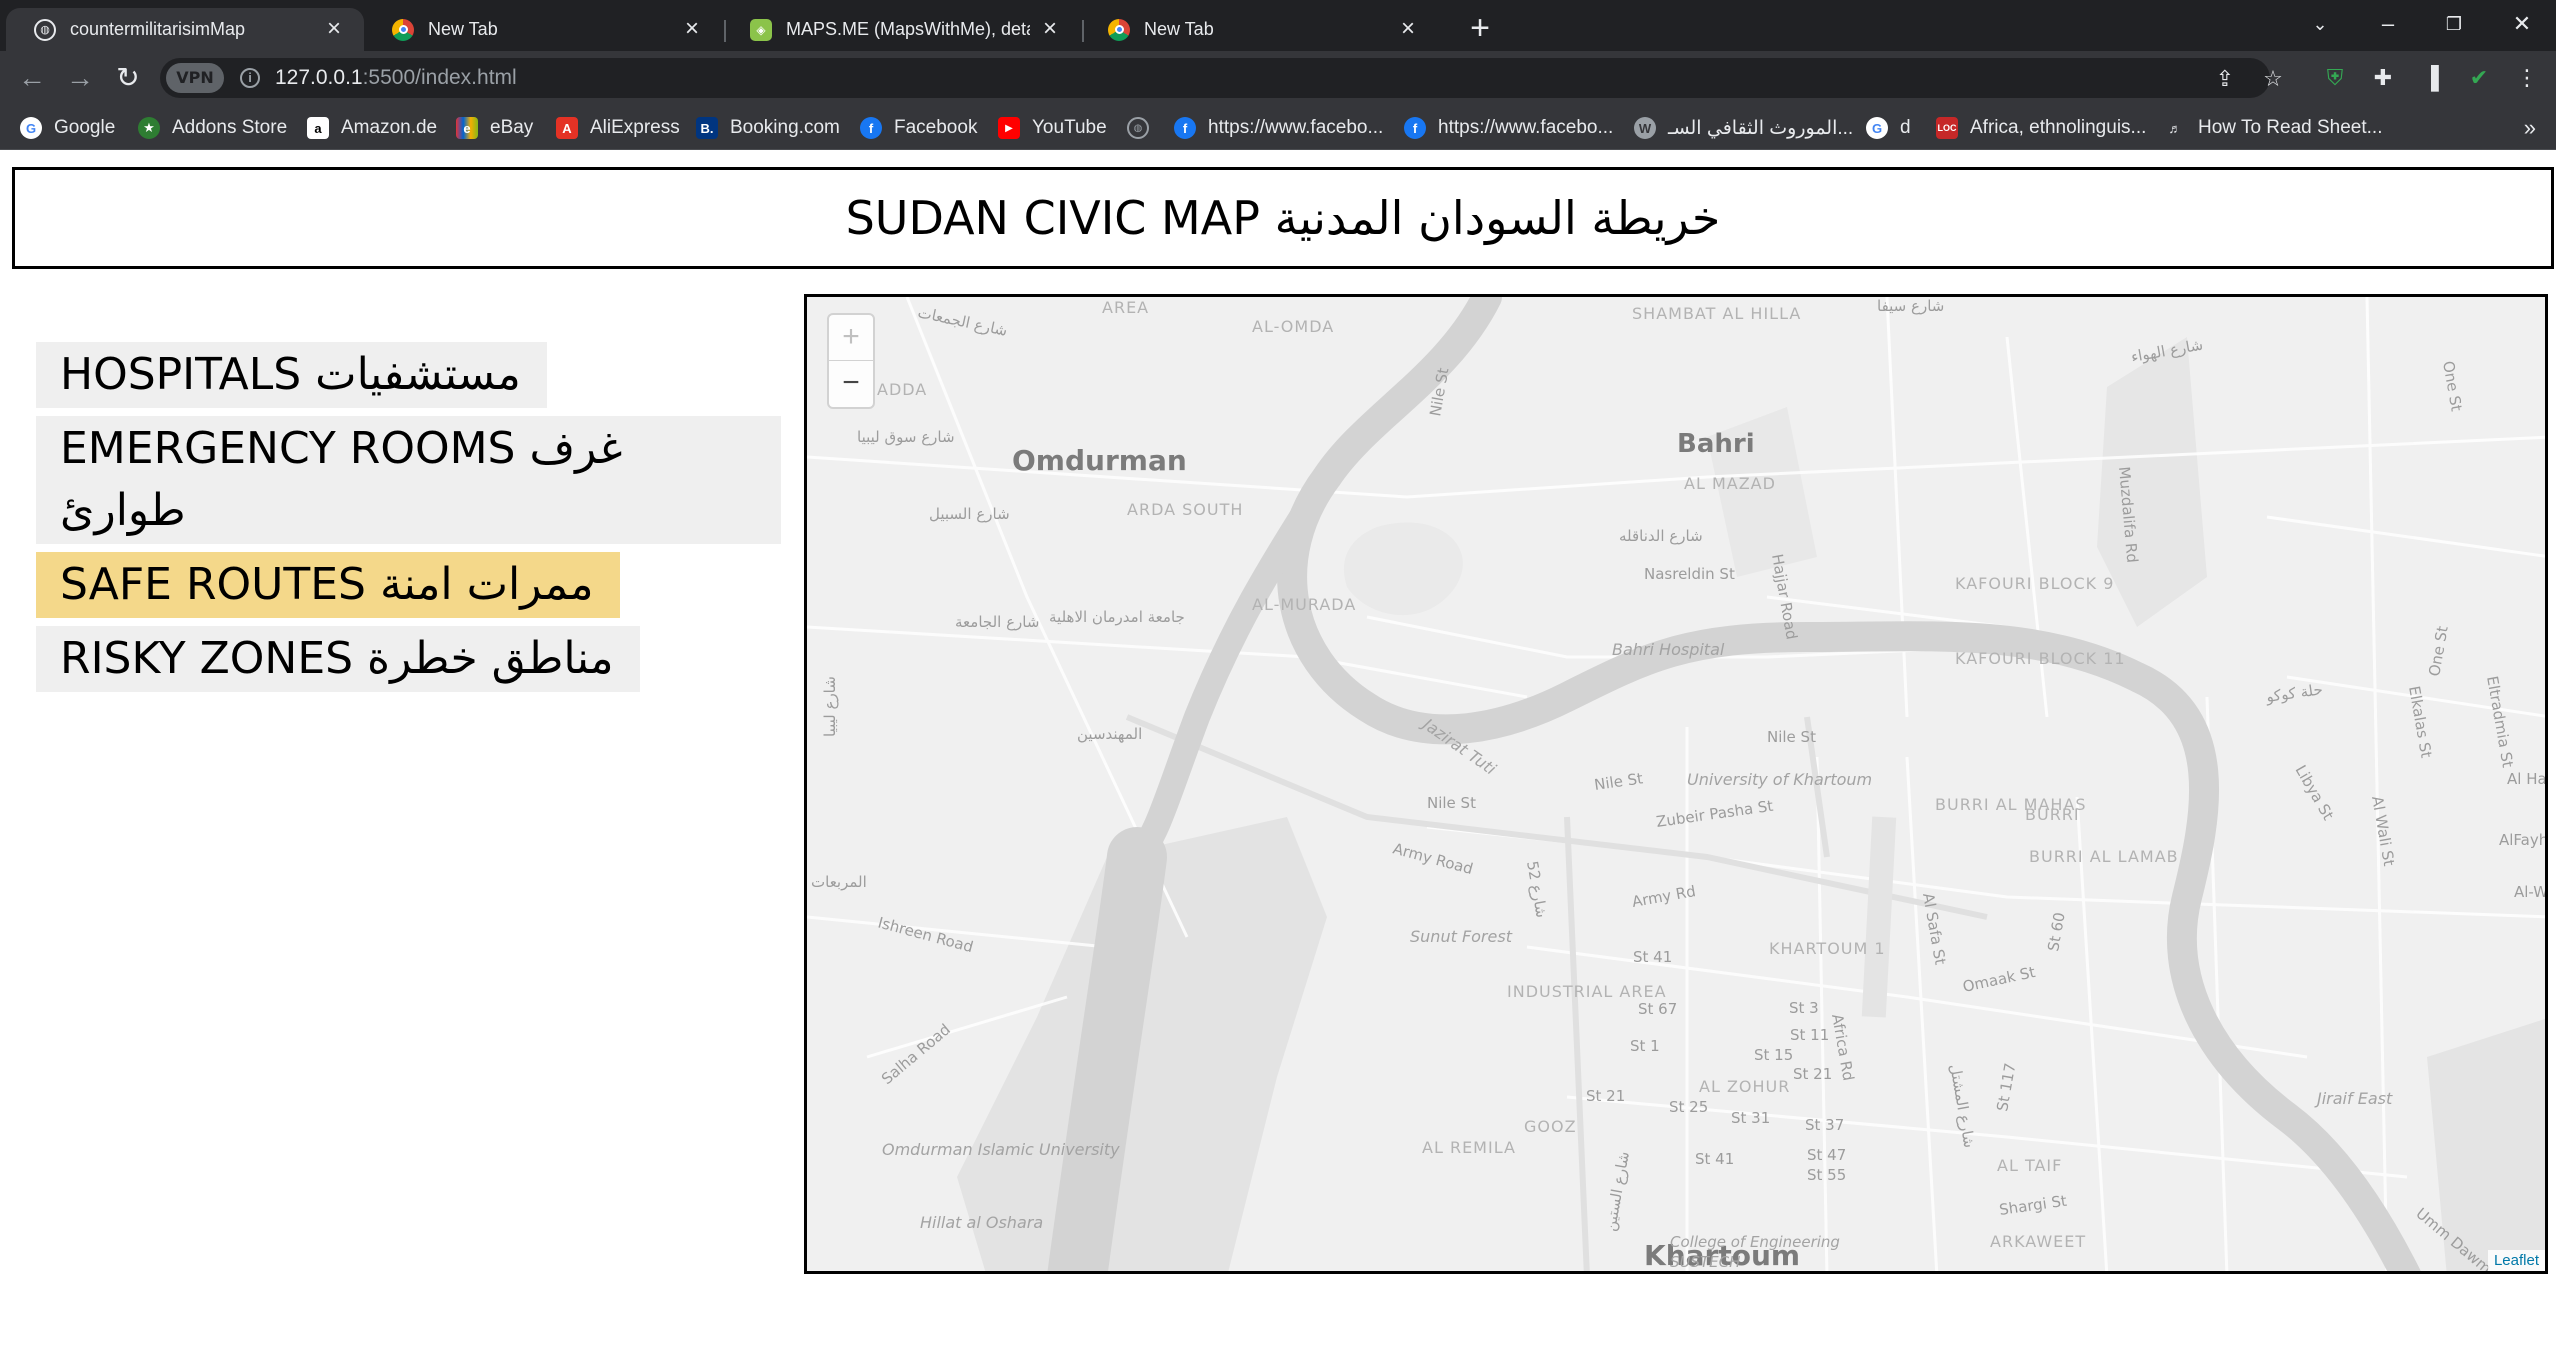  I want to click on menu-item-hospitals: HOSPITALS مستشفيات, so click(291, 375).